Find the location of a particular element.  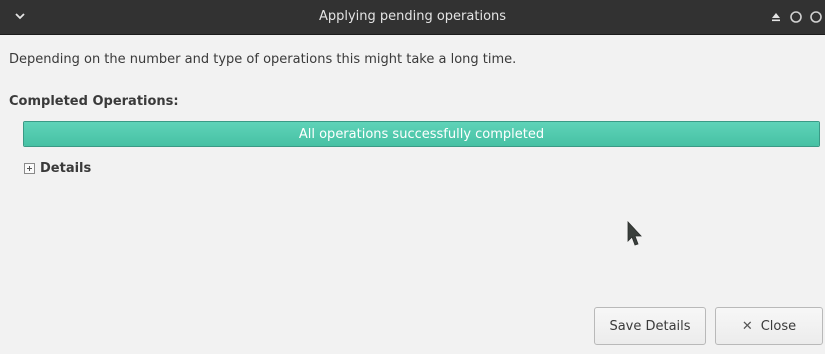

details-label: Details is located at coordinates (66, 168).